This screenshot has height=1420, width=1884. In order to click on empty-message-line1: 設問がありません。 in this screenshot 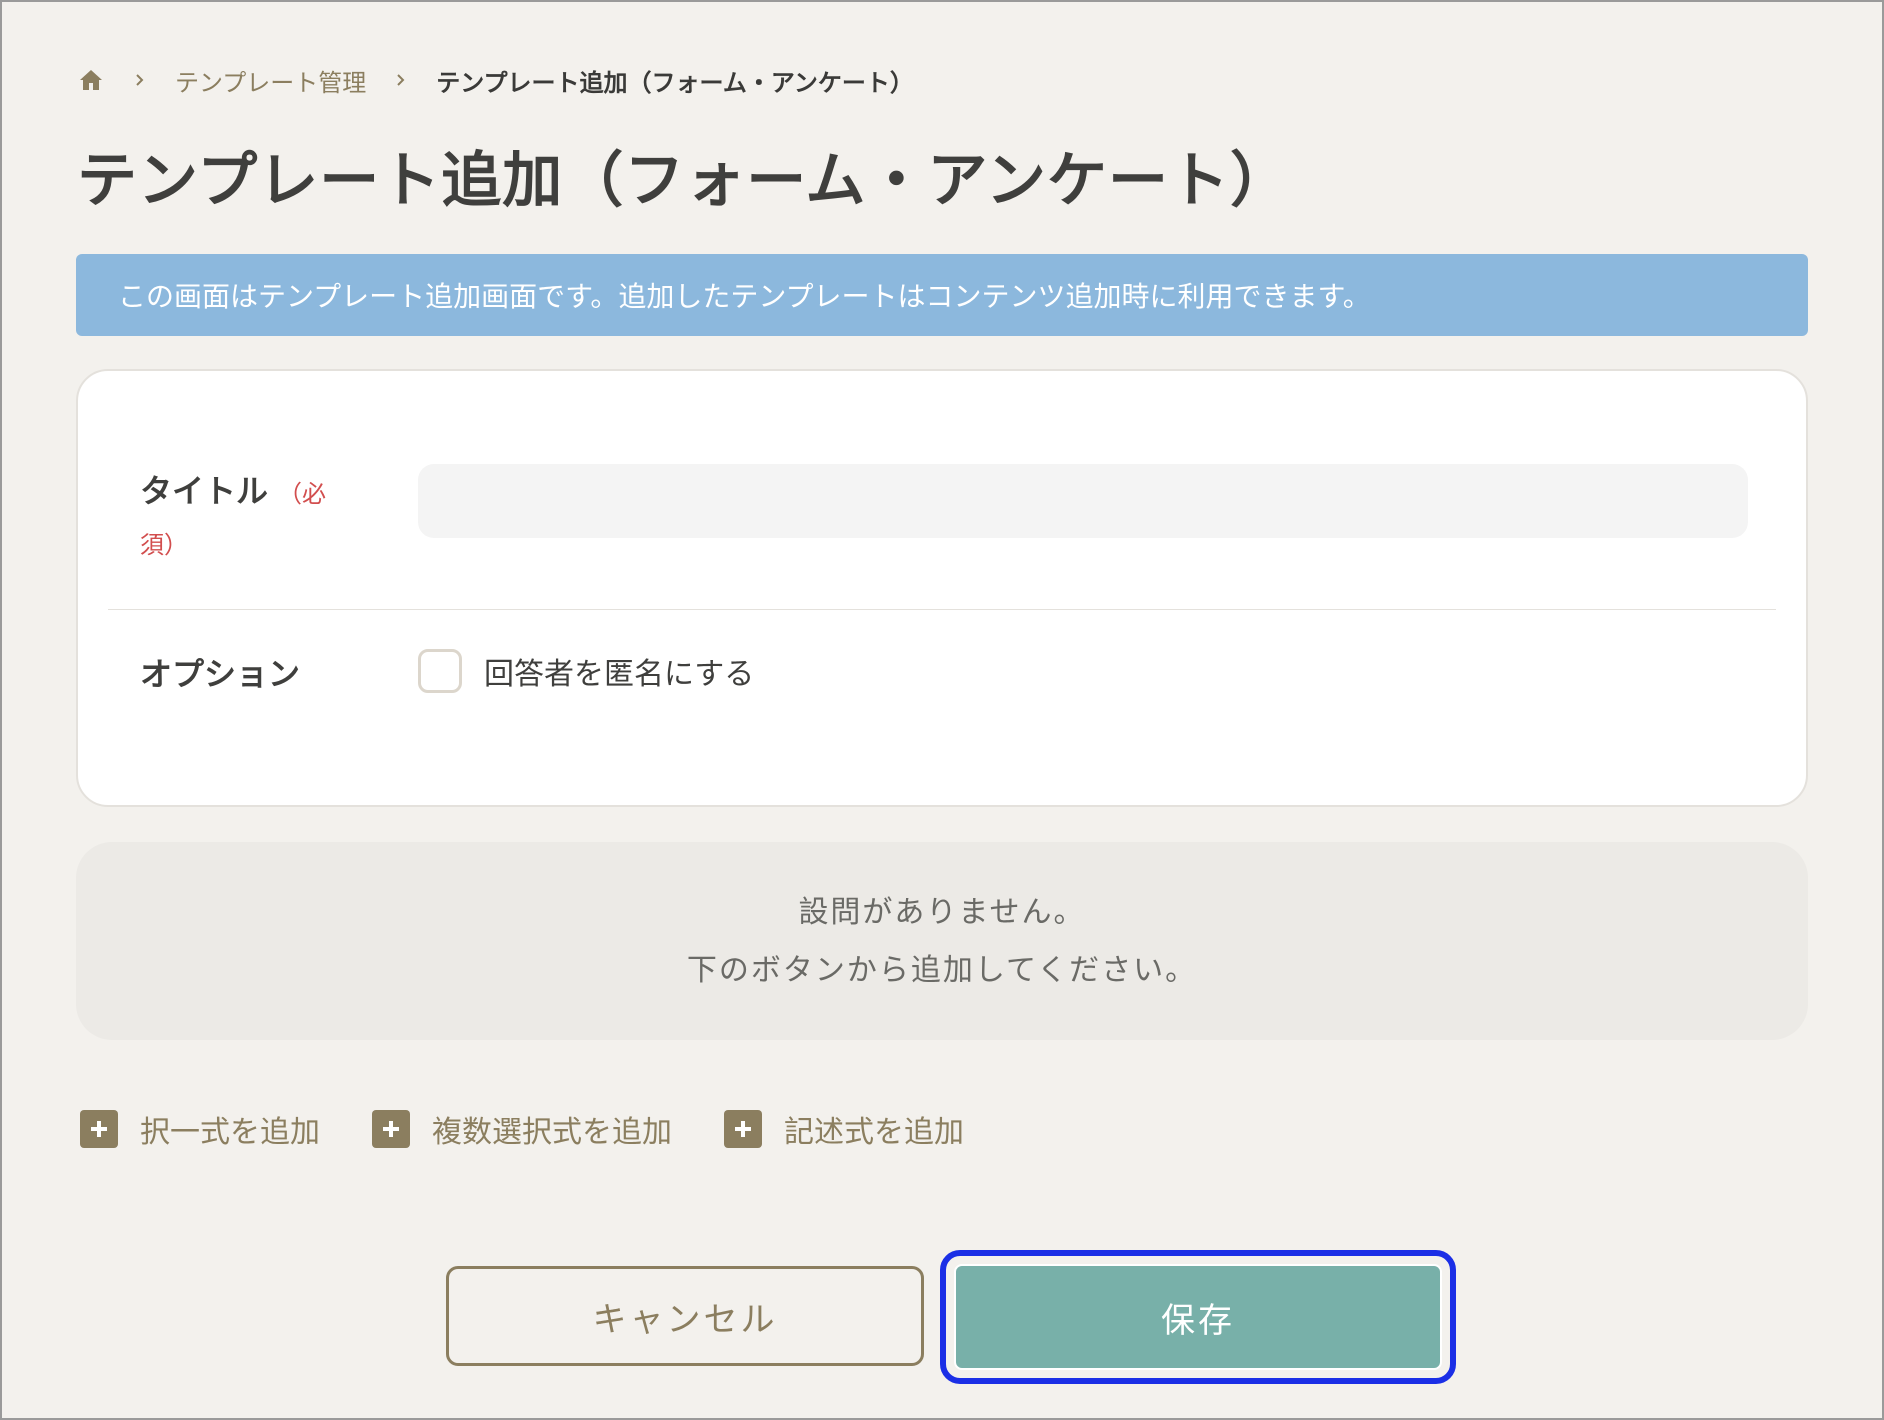, I will do `click(942, 912)`.